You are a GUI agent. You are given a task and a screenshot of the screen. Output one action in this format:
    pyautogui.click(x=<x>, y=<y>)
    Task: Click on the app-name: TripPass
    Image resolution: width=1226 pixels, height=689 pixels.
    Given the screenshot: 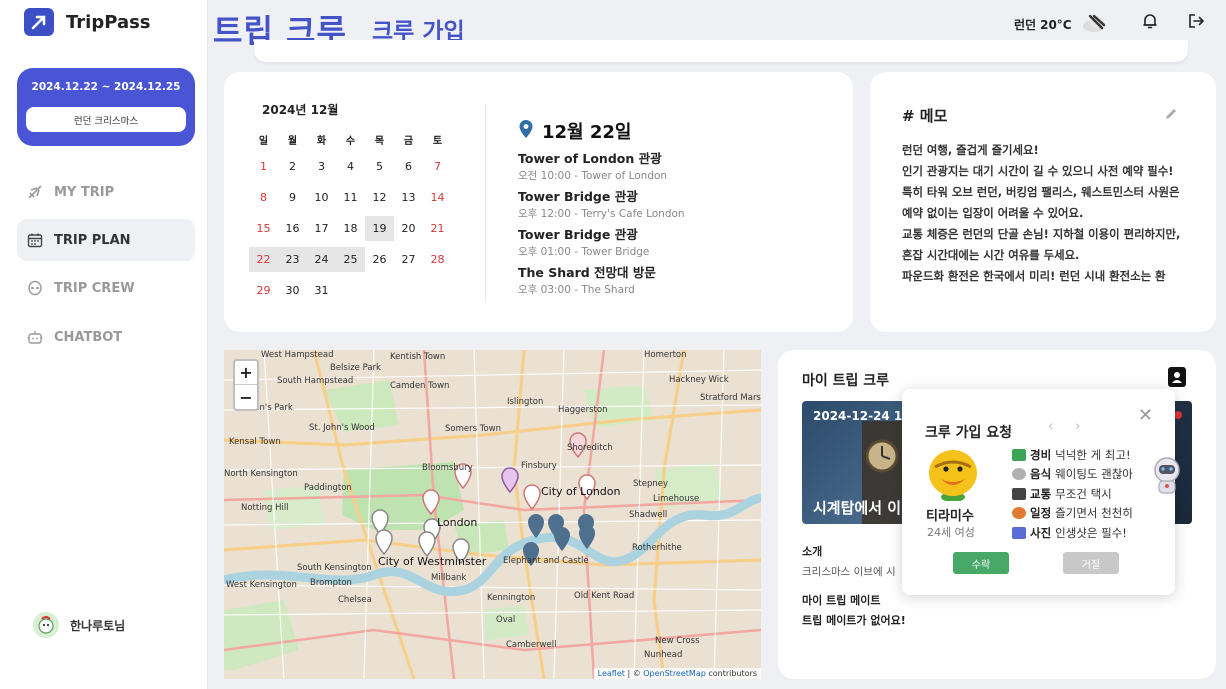 What is the action you would take?
    pyautogui.click(x=108, y=22)
    